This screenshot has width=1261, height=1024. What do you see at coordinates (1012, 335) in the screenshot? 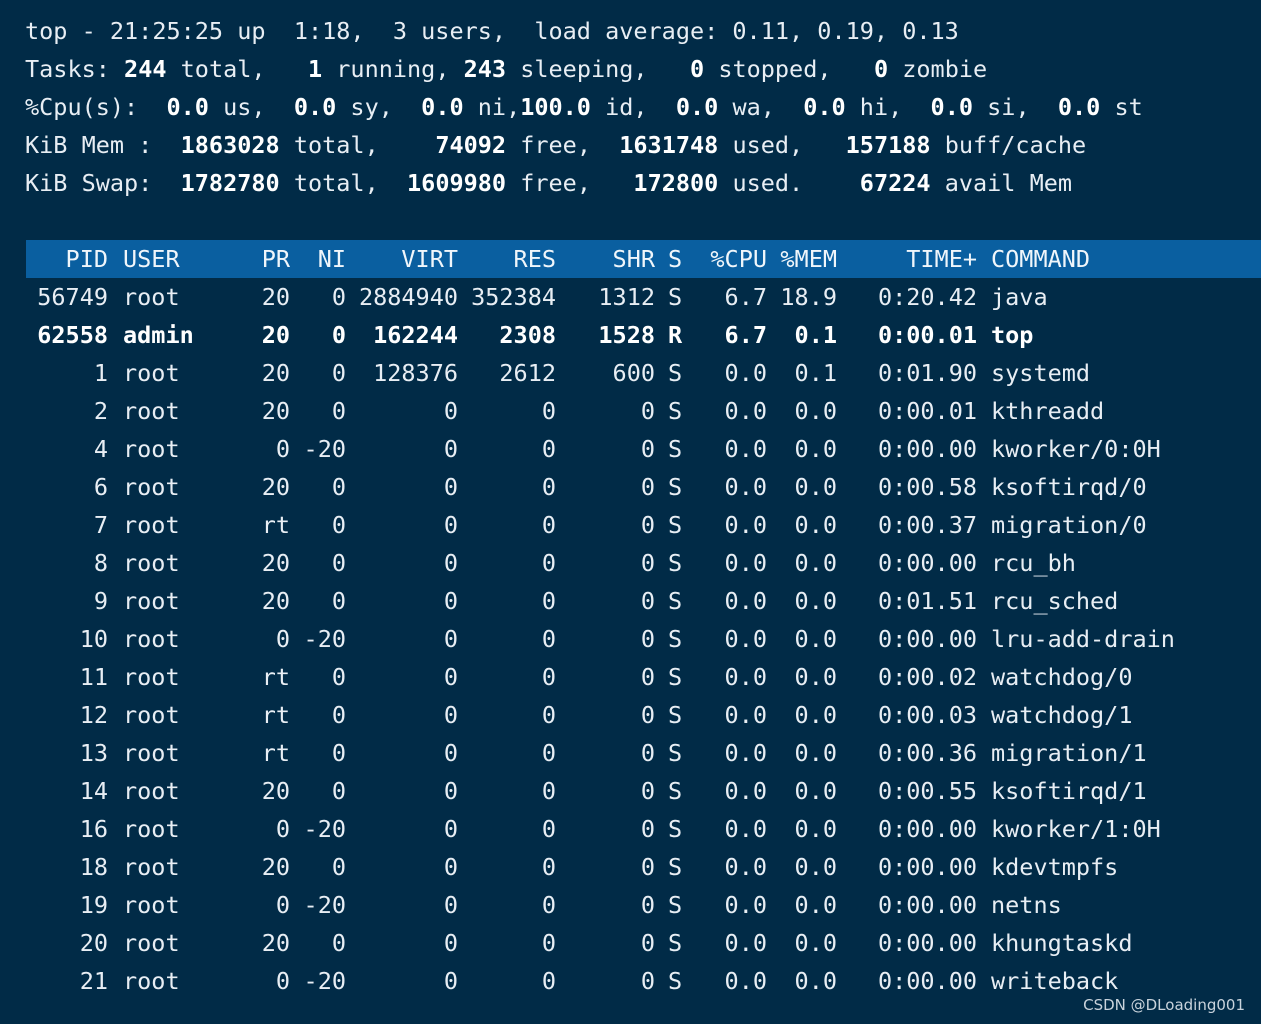
I see `cell-command: top` at bounding box center [1012, 335].